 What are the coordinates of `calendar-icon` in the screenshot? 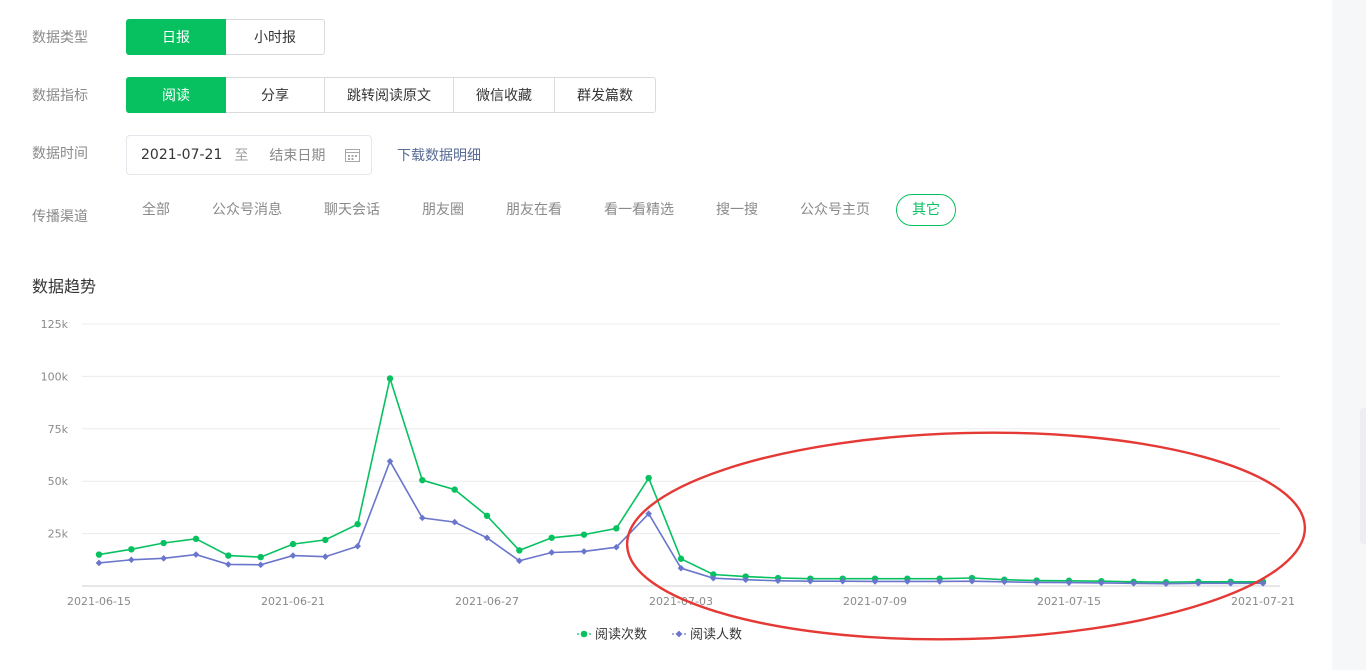 It's located at (352, 155).